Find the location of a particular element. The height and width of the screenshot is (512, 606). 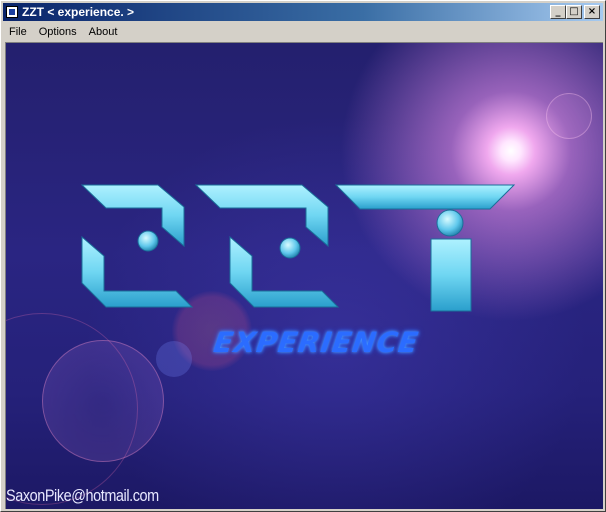

author-email: SaxonPike@hotmail.com is located at coordinates (82, 495).